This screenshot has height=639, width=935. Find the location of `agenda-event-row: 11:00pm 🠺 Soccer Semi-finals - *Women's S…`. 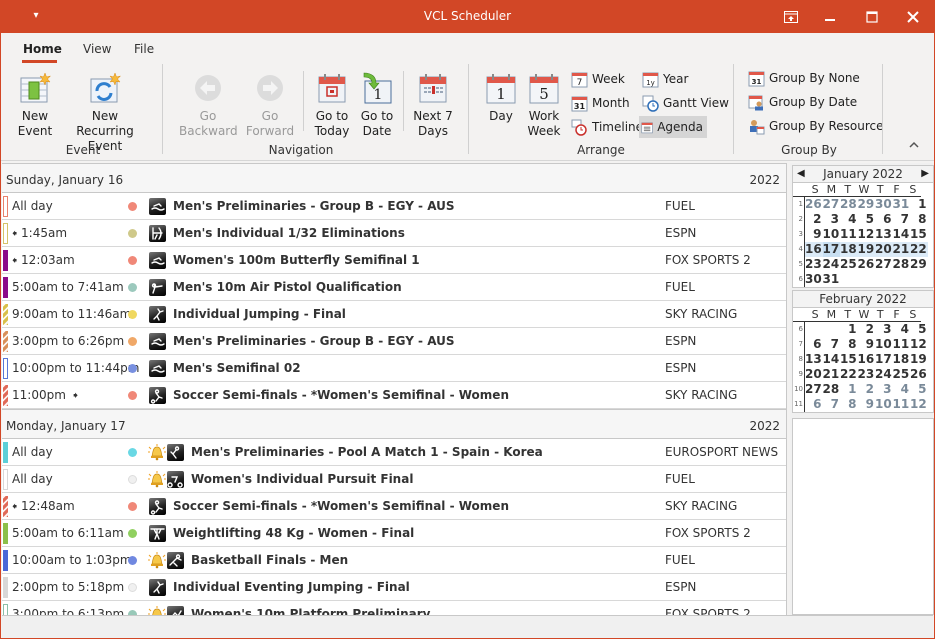

agenda-event-row: 11:00pm 🠺 Soccer Semi-finals - *Women's S… is located at coordinates (394, 395).